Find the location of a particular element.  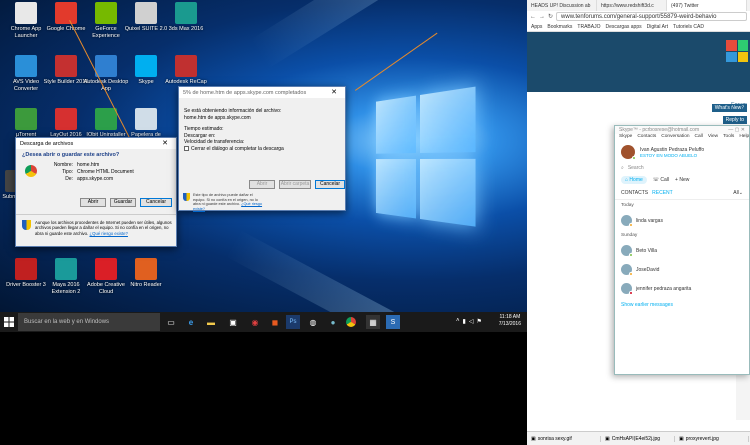

skype-taskbar-icon: S is located at coordinates (393, 322).